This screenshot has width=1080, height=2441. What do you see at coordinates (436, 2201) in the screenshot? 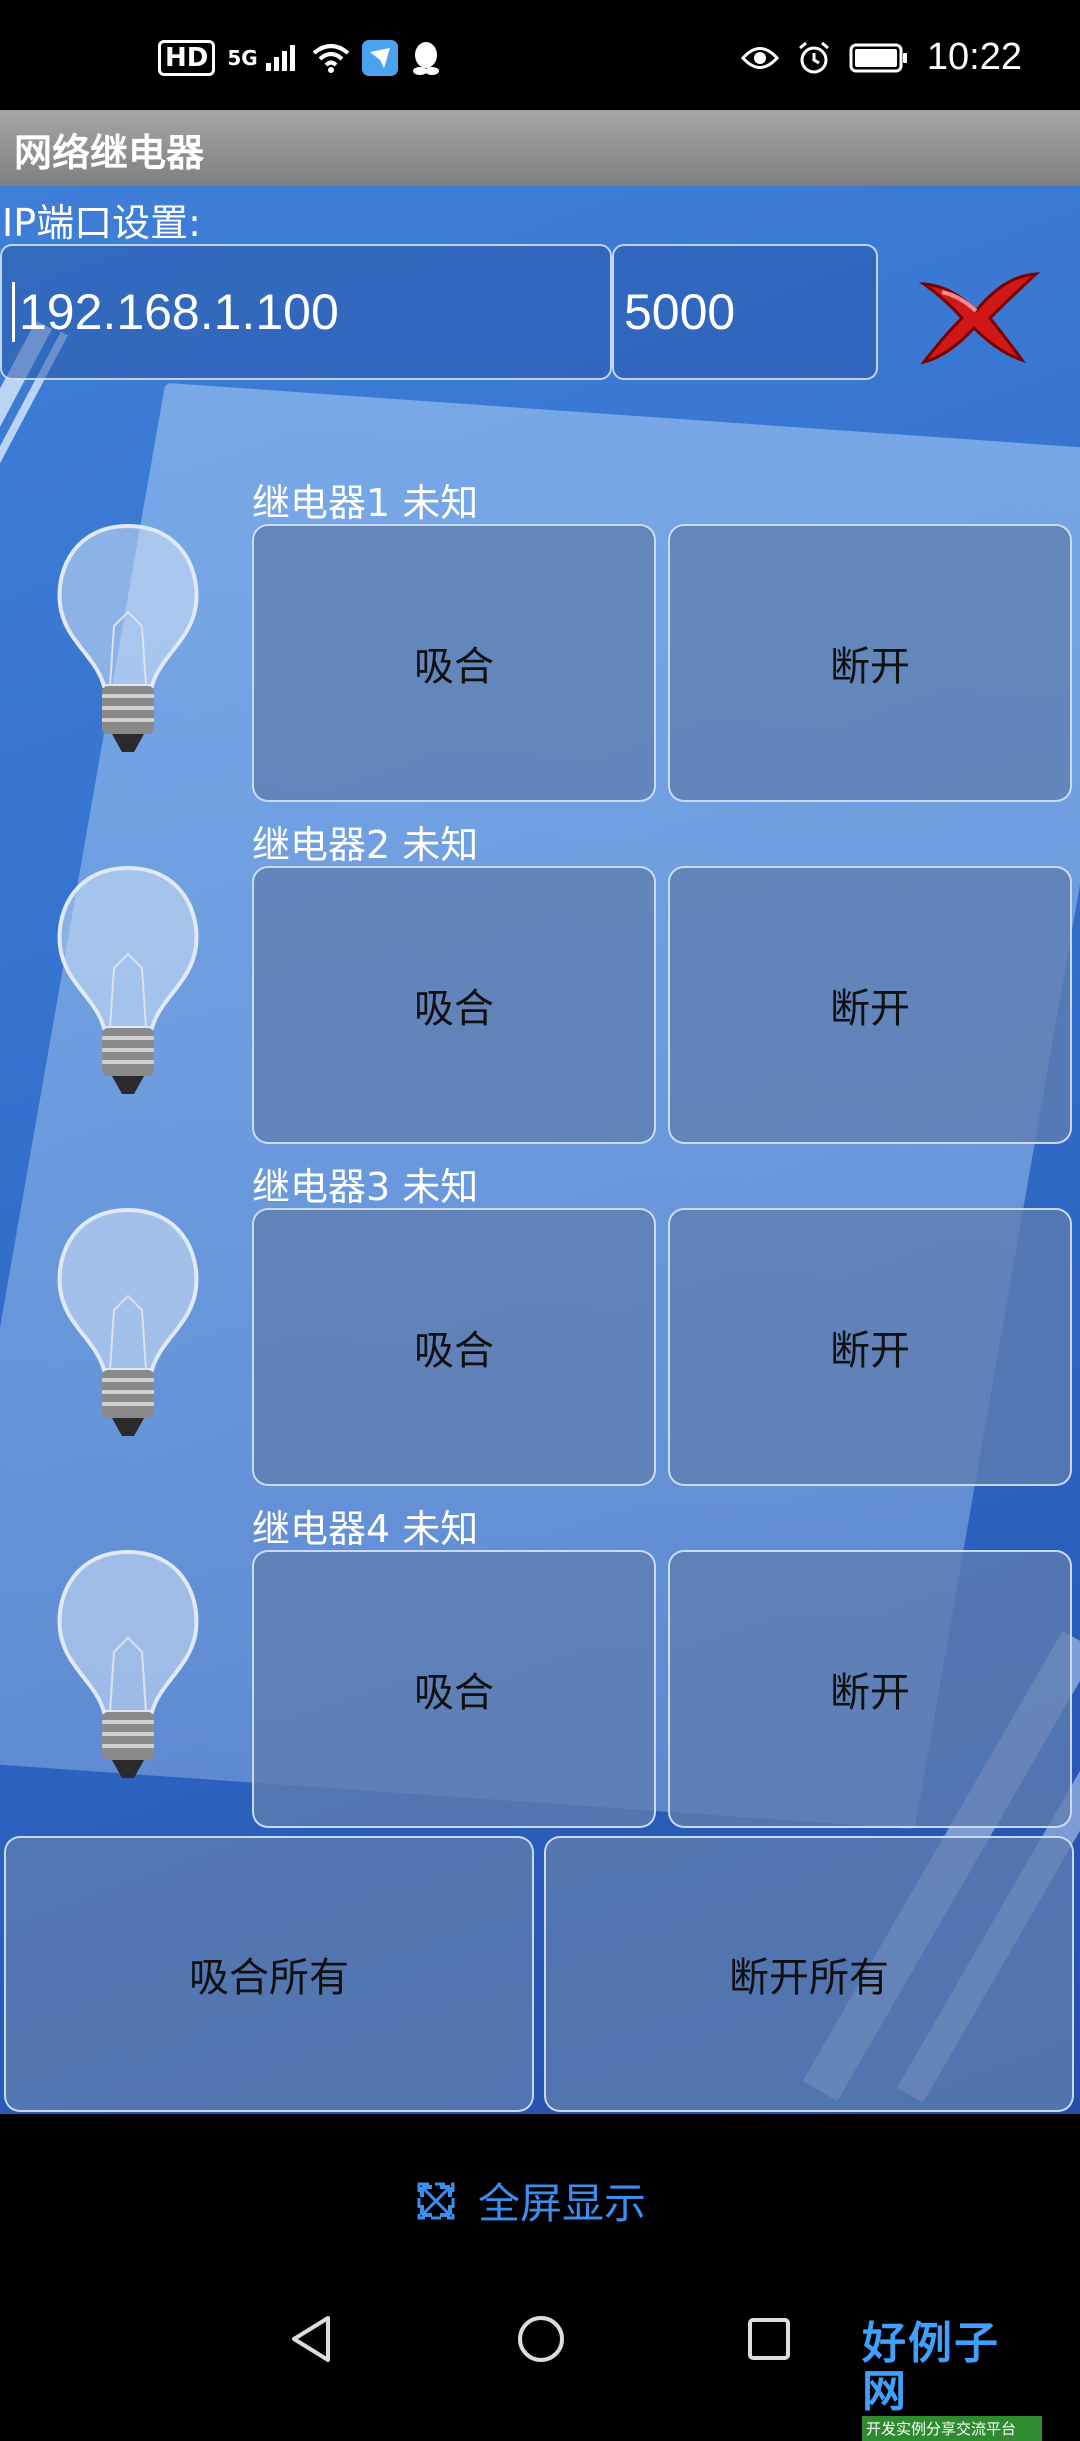
I see `fullscreen-icon` at bounding box center [436, 2201].